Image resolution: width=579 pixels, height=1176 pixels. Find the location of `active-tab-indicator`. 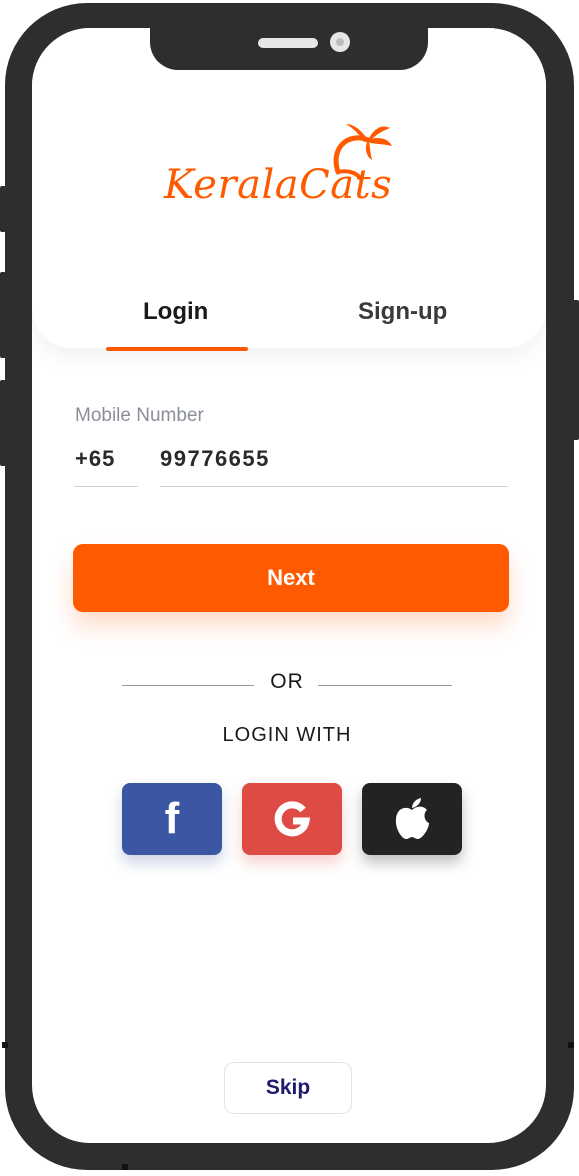

active-tab-indicator is located at coordinates (177, 349).